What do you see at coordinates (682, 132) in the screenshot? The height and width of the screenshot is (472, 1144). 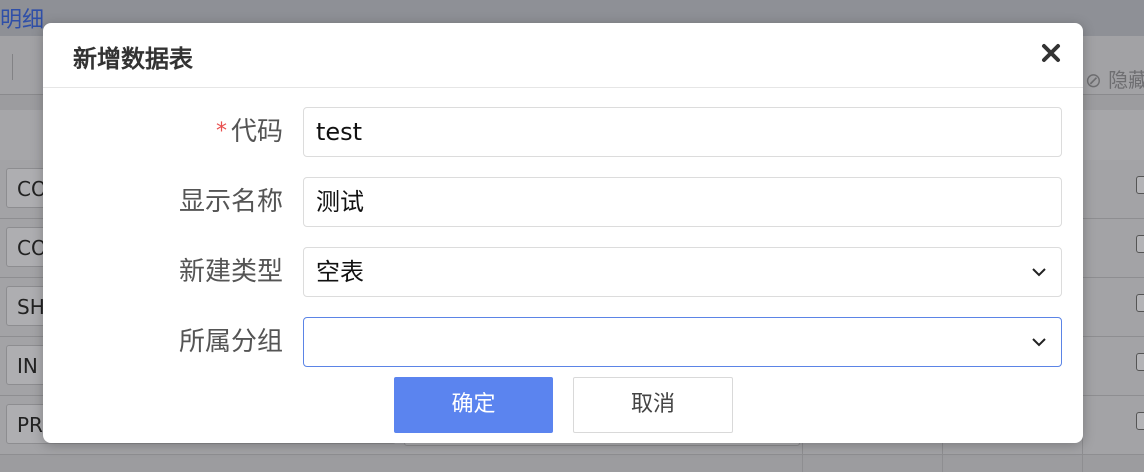 I see `code-input: test` at bounding box center [682, 132].